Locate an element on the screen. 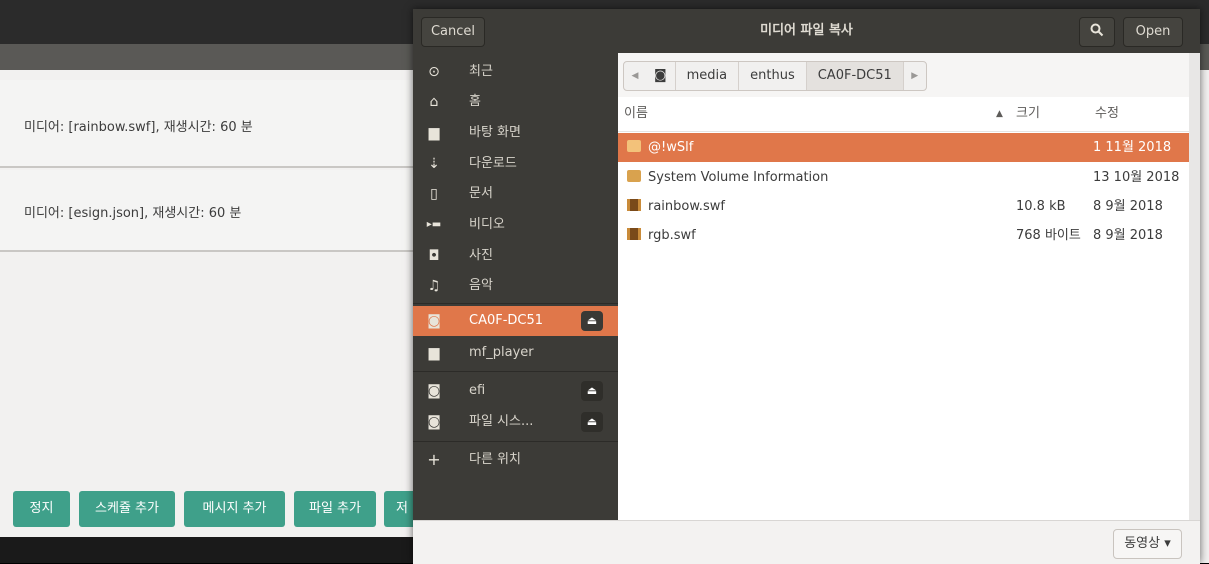  sidebar-item-mf-player: ▆ mf_player is located at coordinates (515, 353).